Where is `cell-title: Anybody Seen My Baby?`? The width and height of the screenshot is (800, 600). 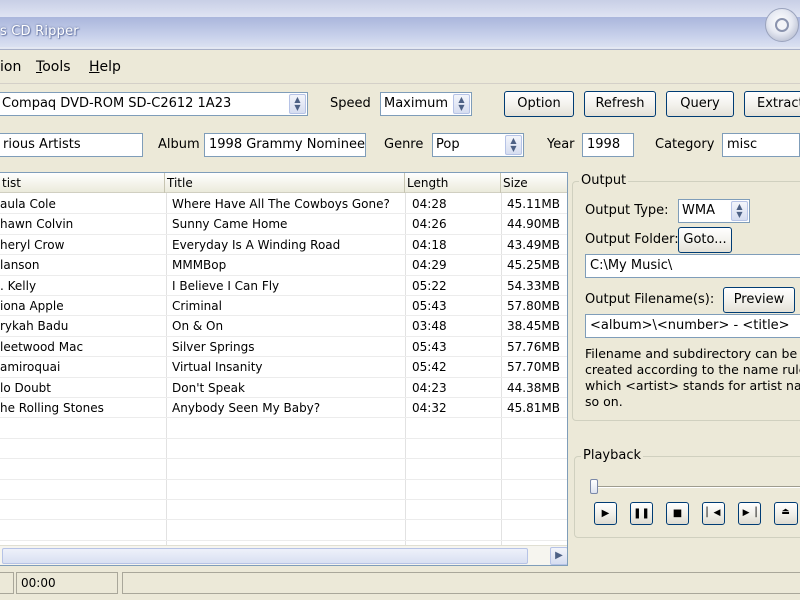
cell-title: Anybody Seen My Baby? is located at coordinates (246, 408).